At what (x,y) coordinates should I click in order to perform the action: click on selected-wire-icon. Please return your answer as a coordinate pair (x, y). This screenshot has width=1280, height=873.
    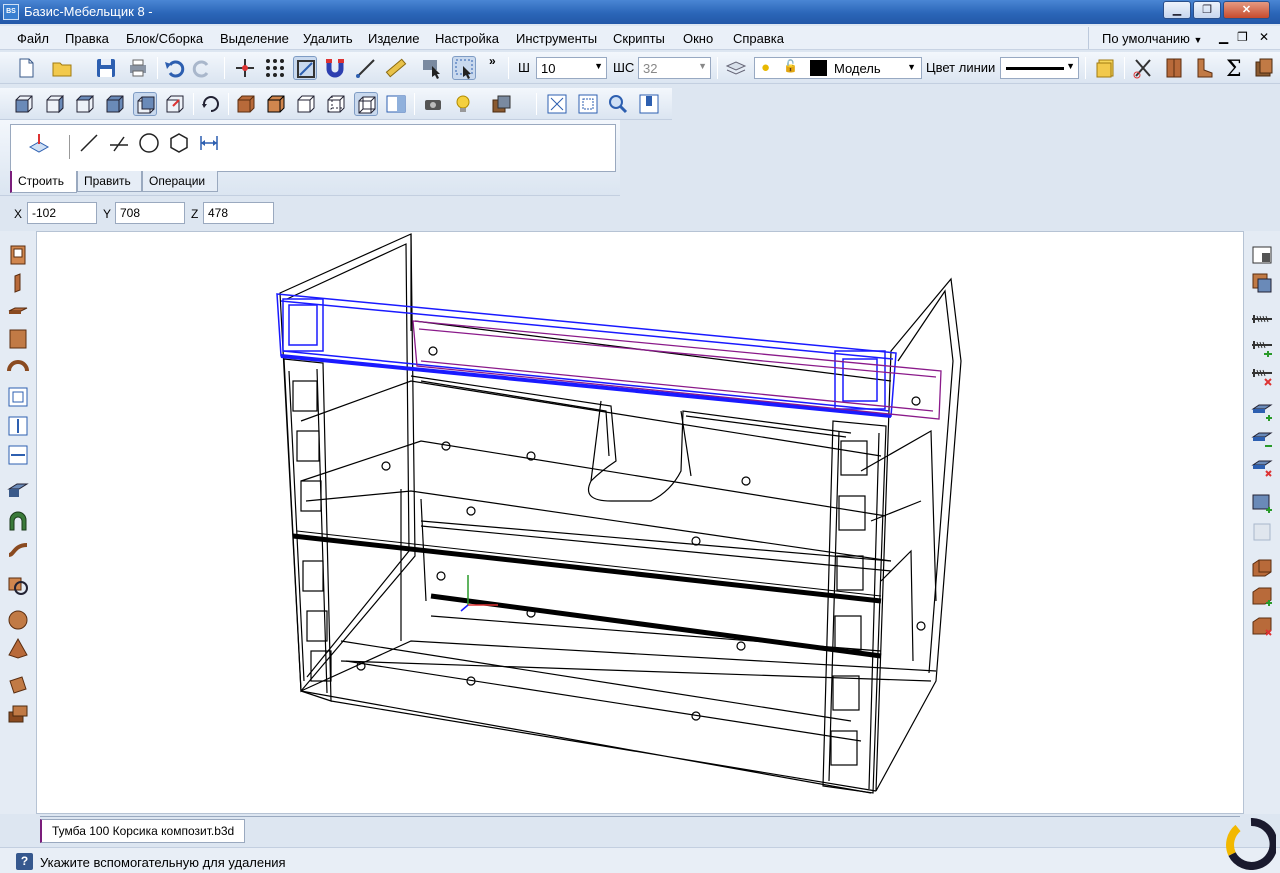
    Looking at the image, I should click on (366, 104).